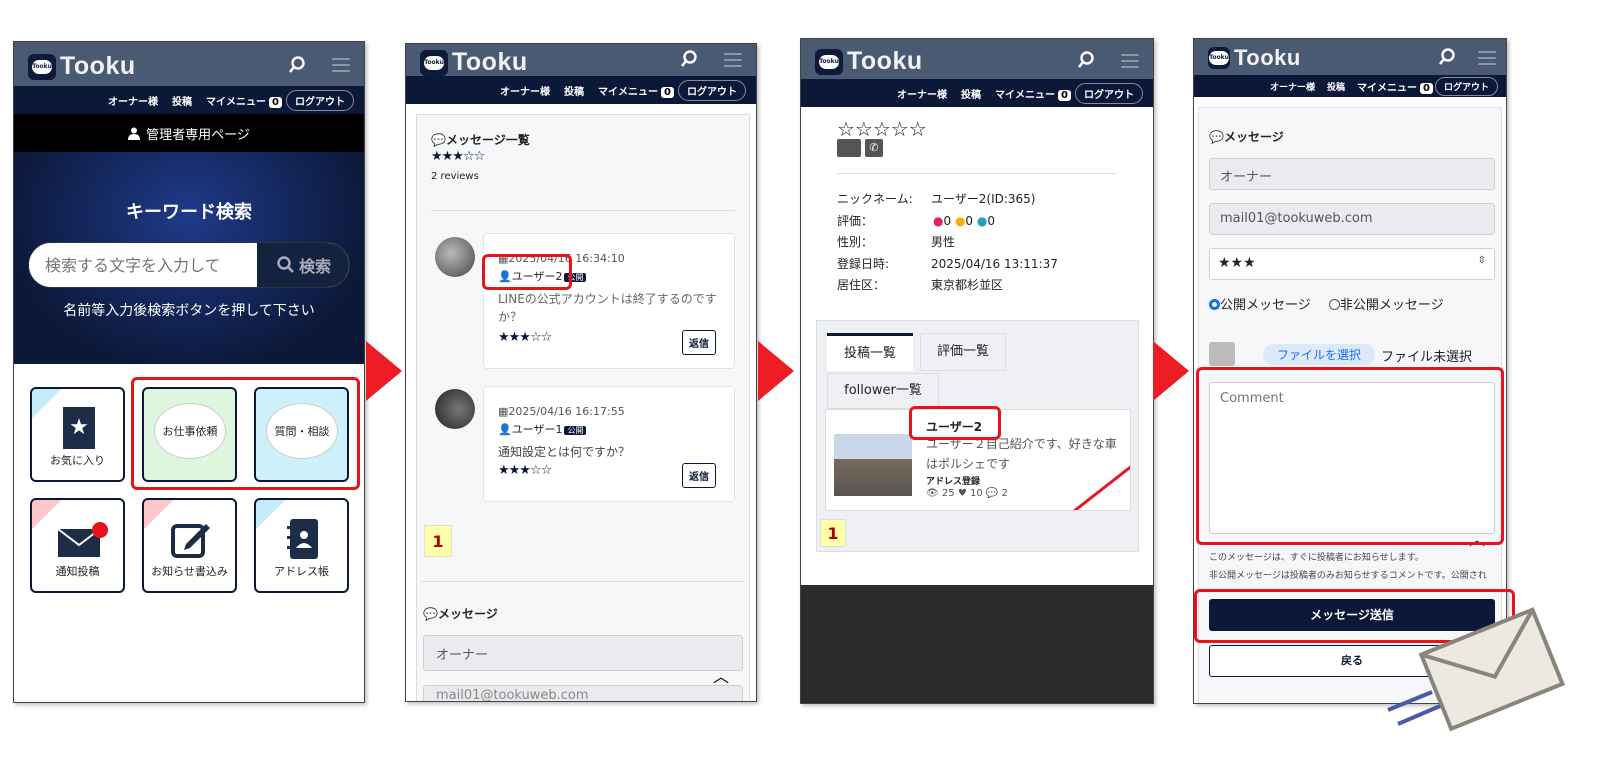 This screenshot has height=757, width=1600. I want to click on tile-label: お知らせ書込み, so click(189, 571).